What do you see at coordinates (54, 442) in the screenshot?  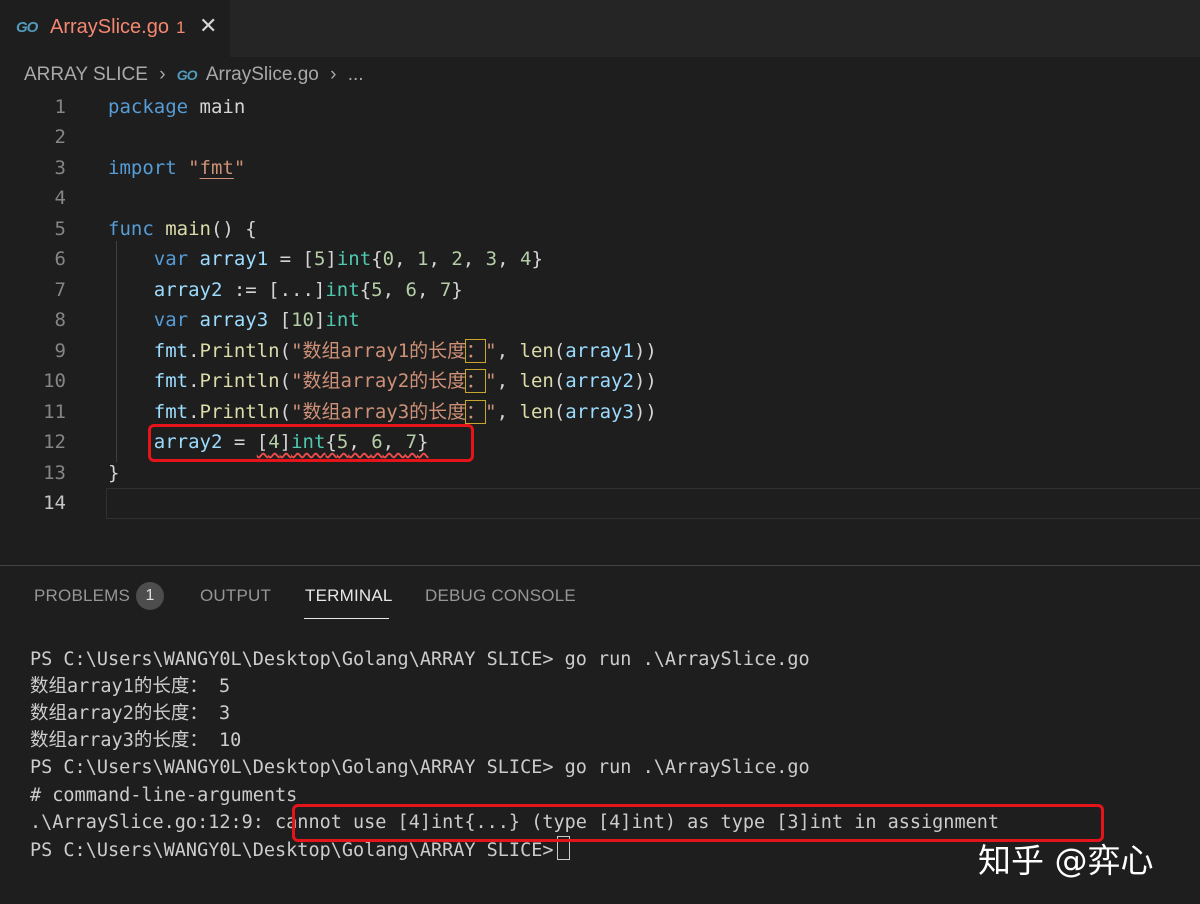 I see `line-number: 12` at bounding box center [54, 442].